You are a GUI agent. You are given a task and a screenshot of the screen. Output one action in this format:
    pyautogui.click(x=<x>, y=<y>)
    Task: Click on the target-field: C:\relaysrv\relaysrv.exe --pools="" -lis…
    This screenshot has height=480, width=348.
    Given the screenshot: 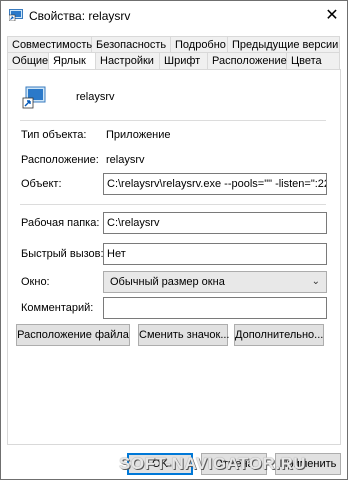 What is the action you would take?
    pyautogui.click(x=215, y=184)
    